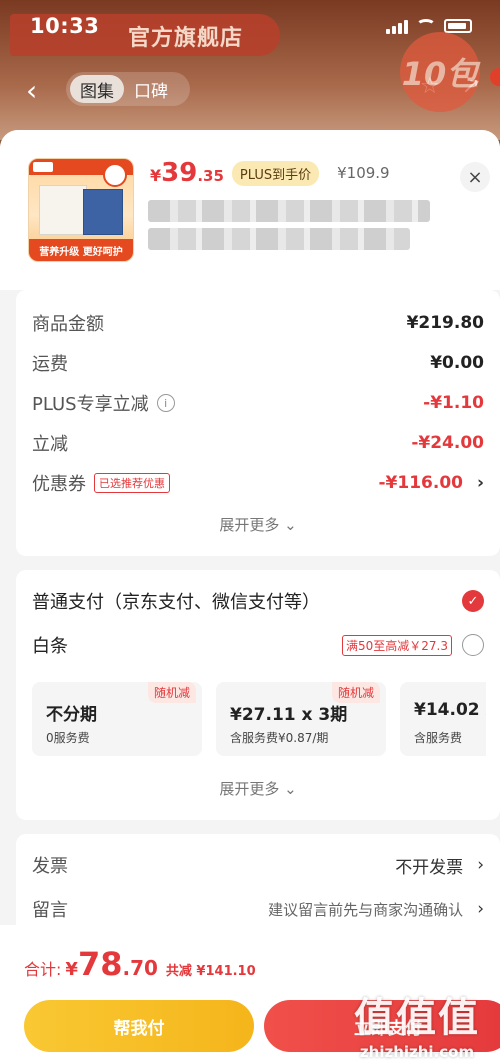  What do you see at coordinates (397, 26) in the screenshot?
I see `signal-icon` at bounding box center [397, 26].